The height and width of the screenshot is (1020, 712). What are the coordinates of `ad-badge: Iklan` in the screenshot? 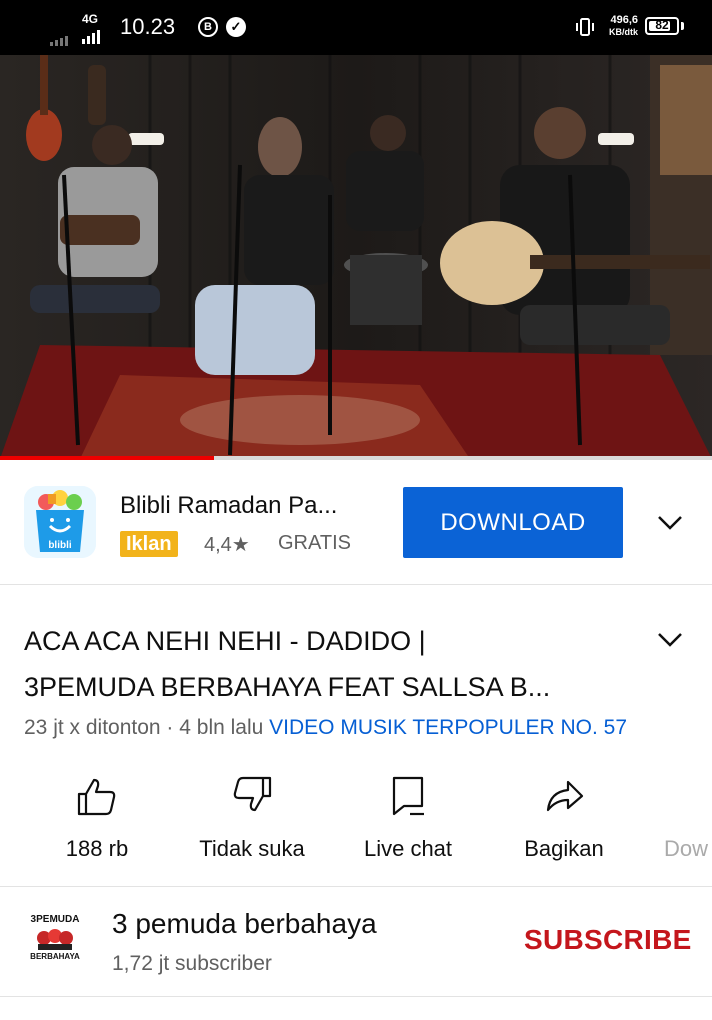 It's located at (149, 544).